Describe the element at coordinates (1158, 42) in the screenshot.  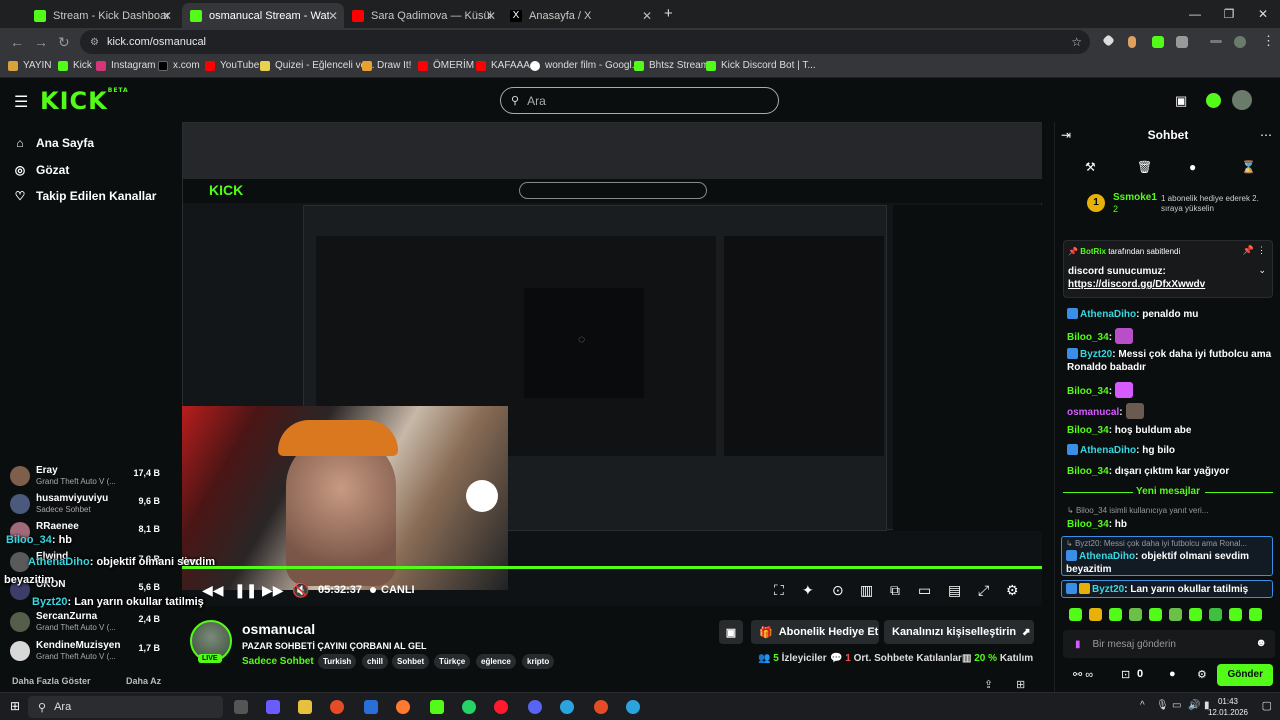
I see `extension-green-icon` at that location.